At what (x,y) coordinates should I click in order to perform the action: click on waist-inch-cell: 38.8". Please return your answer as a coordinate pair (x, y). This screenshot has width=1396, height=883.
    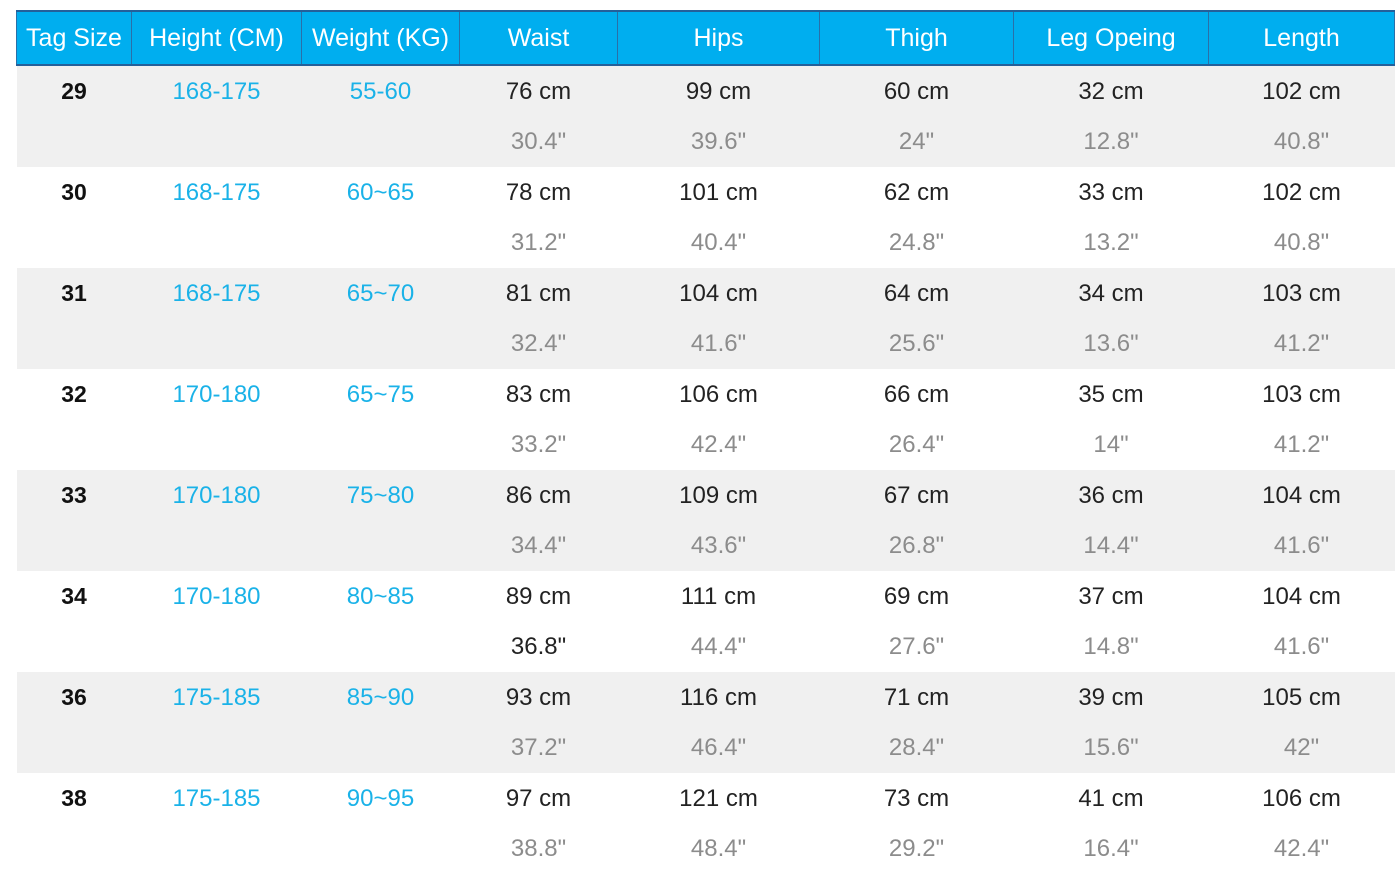
    Looking at the image, I should click on (538, 849).